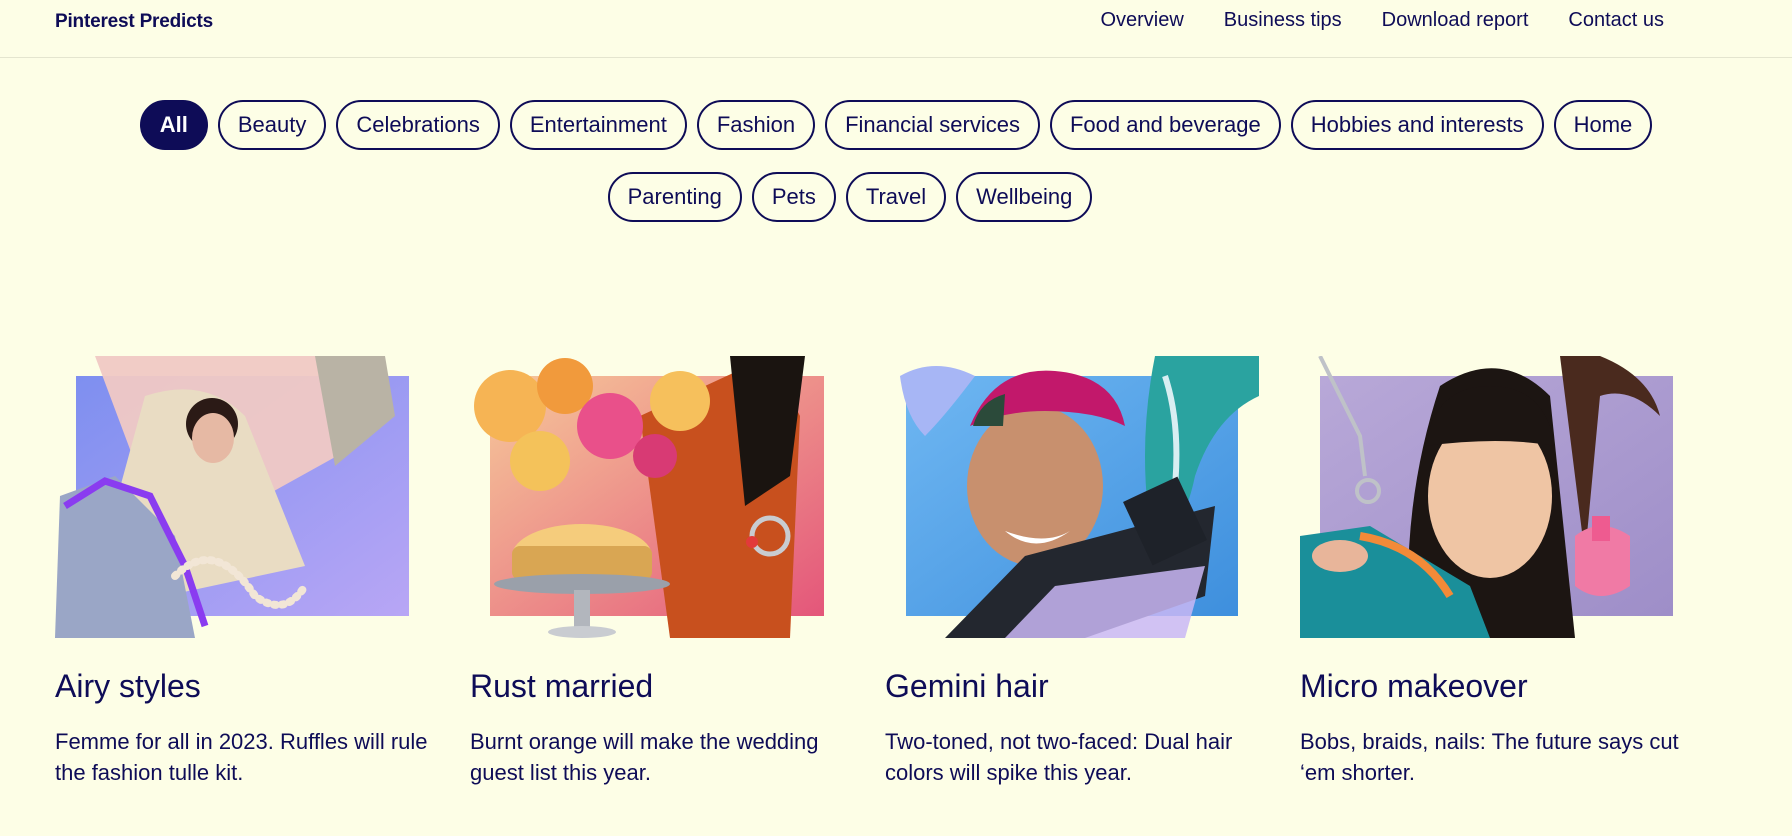  Describe the element at coordinates (561, 686) in the screenshot. I see `card-title: Rust married` at that location.